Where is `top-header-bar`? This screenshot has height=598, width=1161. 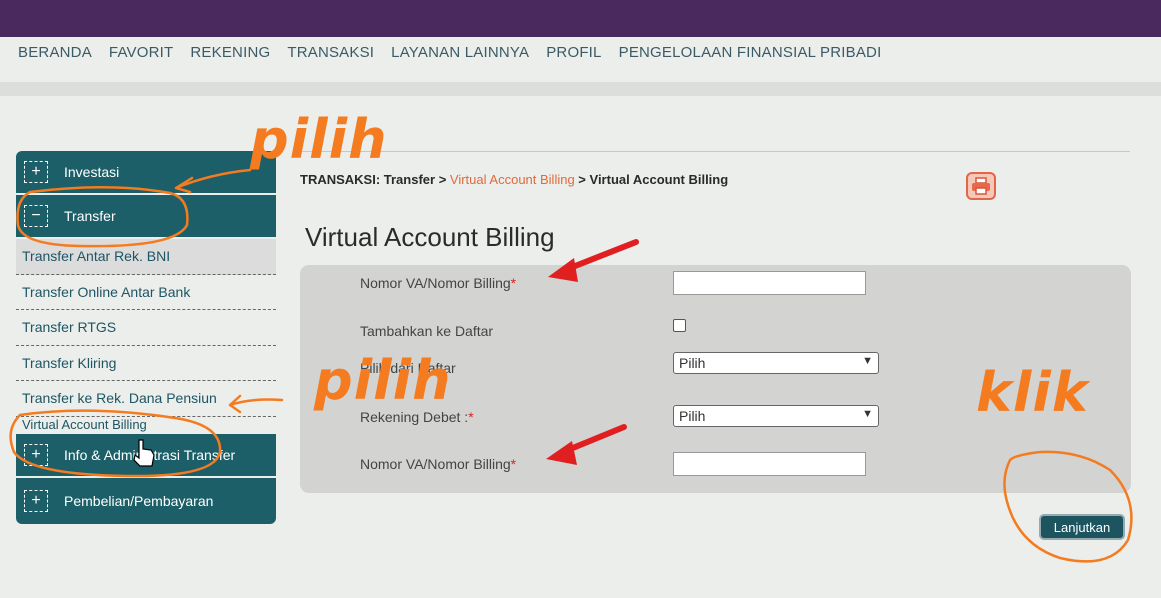
top-header-bar is located at coordinates (580, 18).